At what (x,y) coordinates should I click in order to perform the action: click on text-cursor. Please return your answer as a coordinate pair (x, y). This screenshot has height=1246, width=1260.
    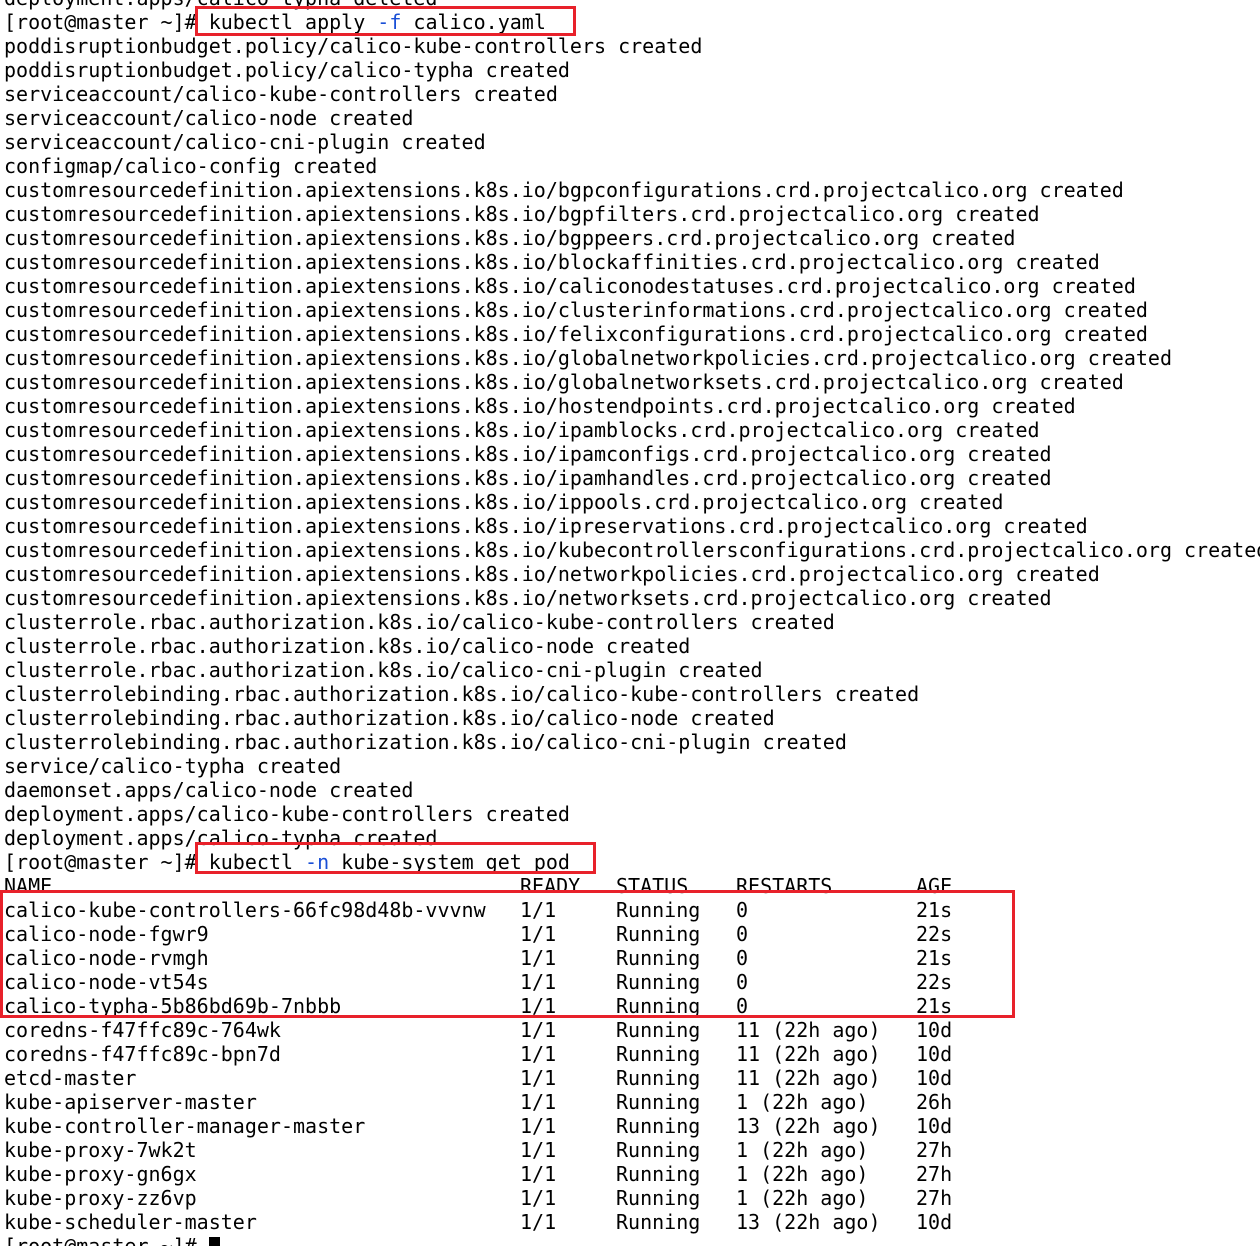
    Looking at the image, I should click on (214, 1241).